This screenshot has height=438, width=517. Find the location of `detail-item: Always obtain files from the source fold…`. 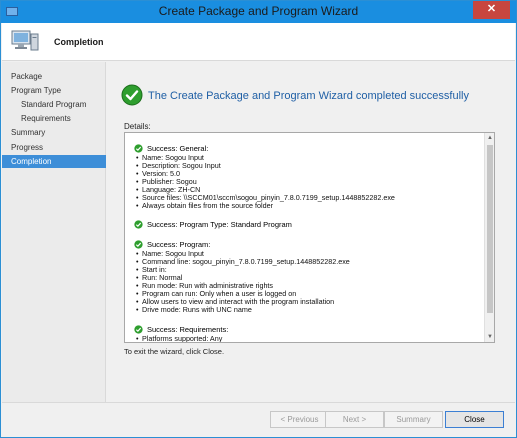

detail-item: Always obtain files from the source fold… is located at coordinates (204, 206).